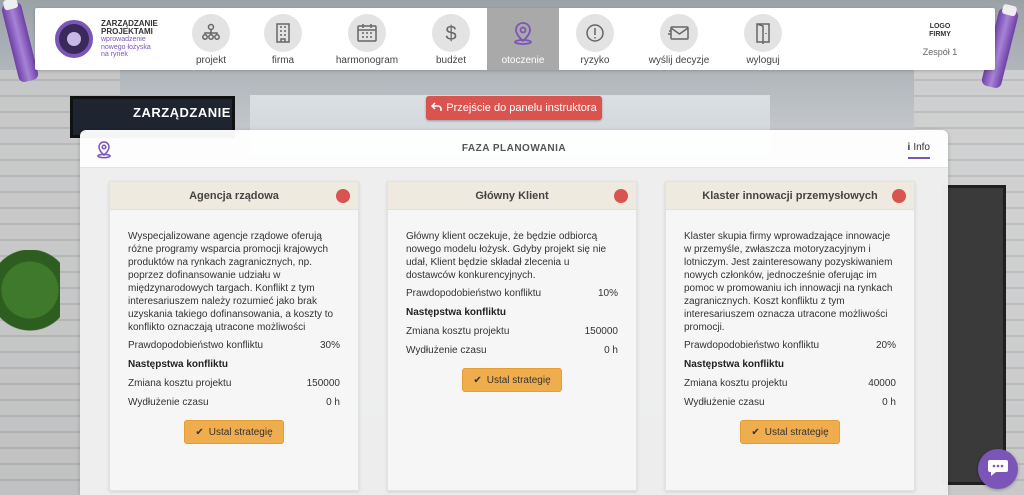 The image size is (1024, 495). Describe the element at coordinates (523, 33) in the screenshot. I see `location-pin-icon` at that location.